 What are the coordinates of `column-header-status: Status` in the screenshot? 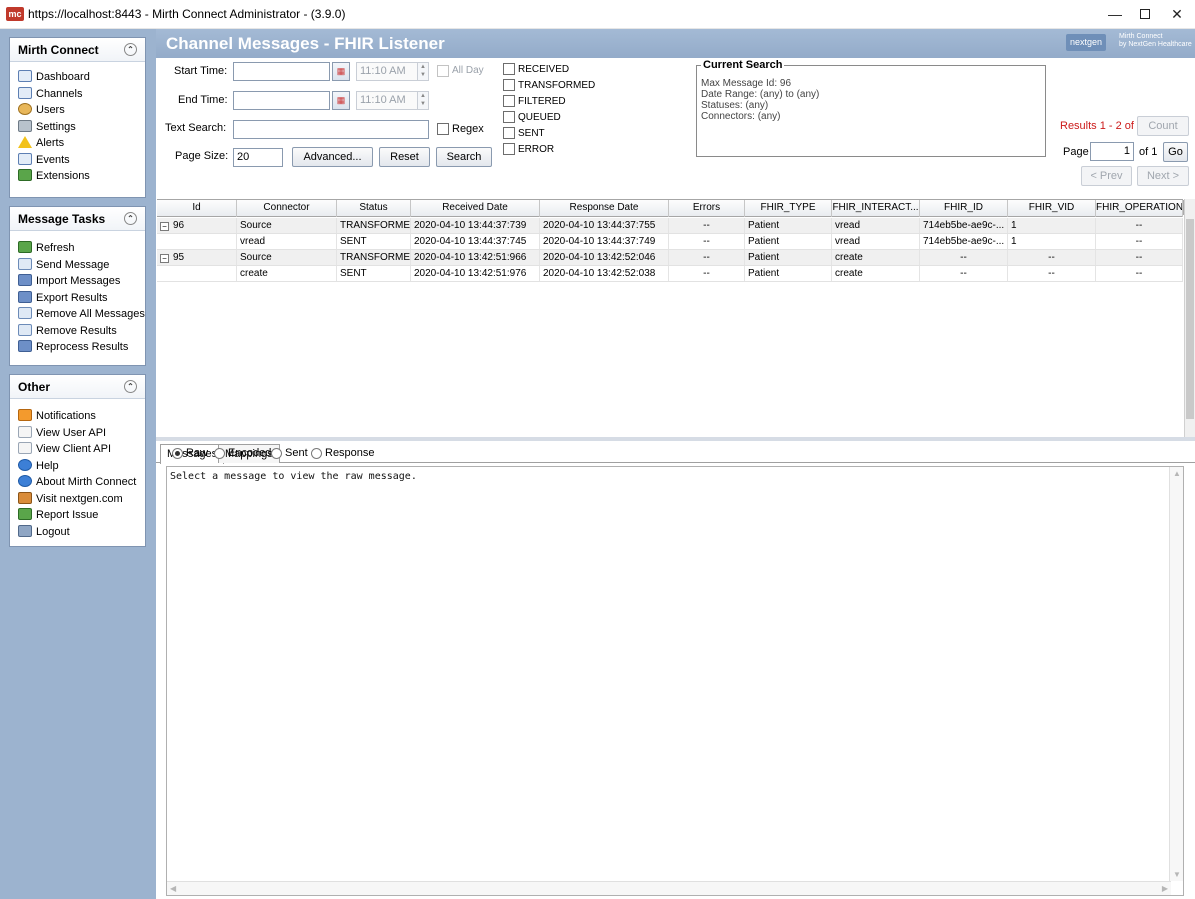 It's located at (374, 208).